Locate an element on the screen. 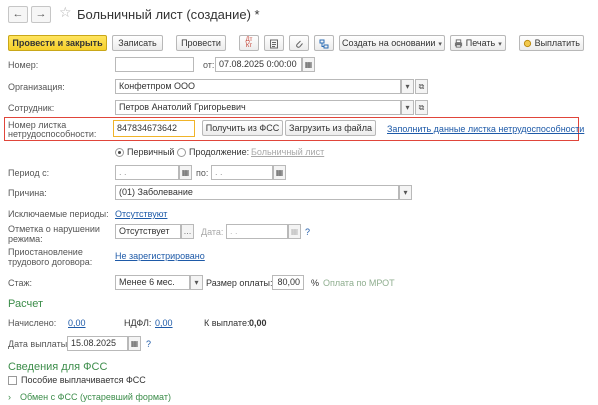  mrot-note: Оплата по МРОТ is located at coordinates (359, 283).